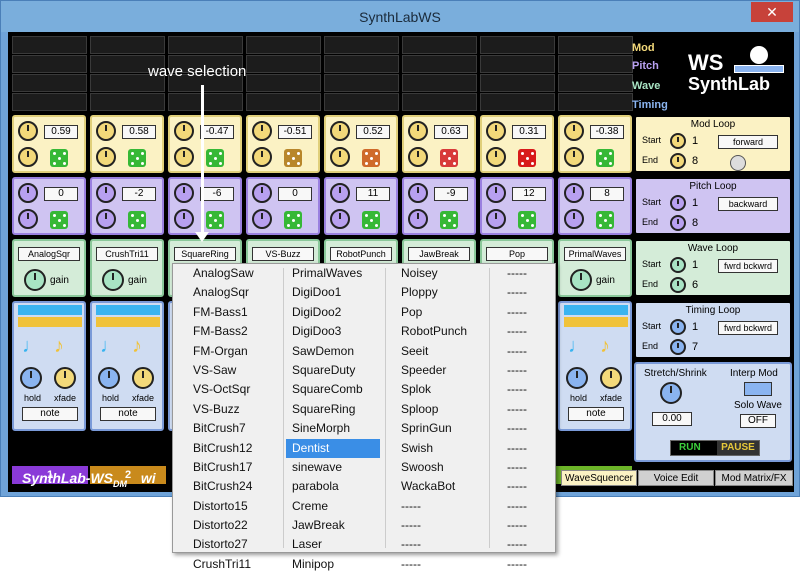  I want to click on menu-item: JawBreak, so click(333, 525).